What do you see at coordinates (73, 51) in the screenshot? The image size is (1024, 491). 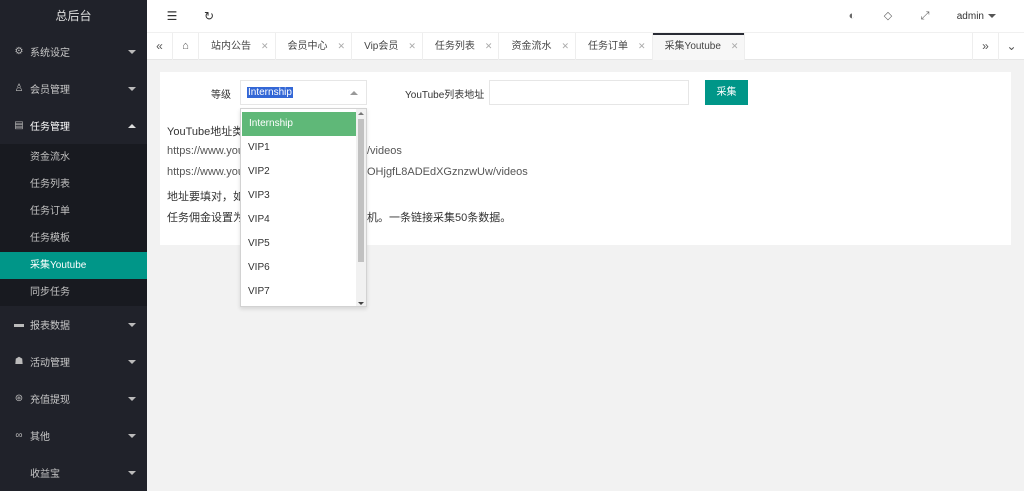 I see `sidebar-group-system: ⚙ 系统设定` at bounding box center [73, 51].